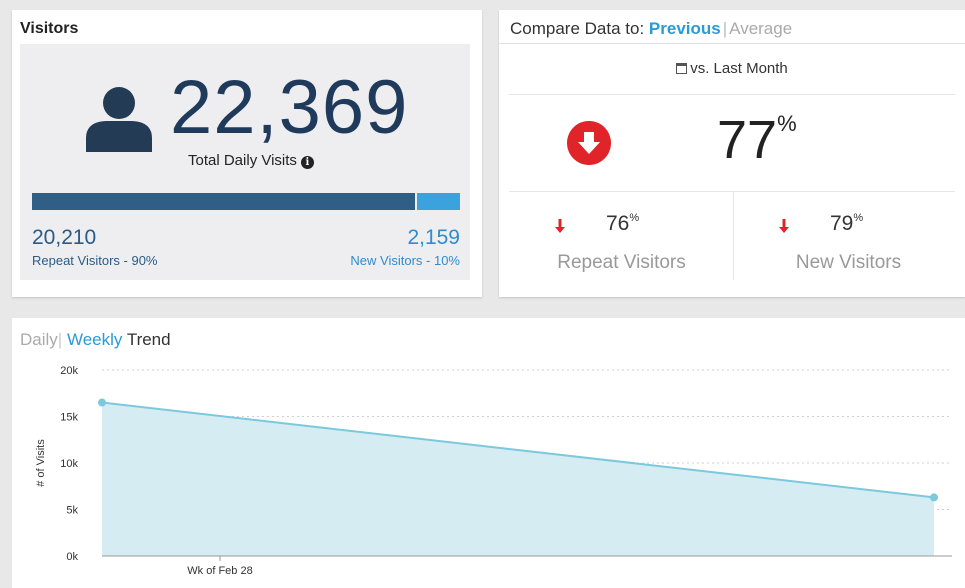 This screenshot has width=965, height=588. I want to click on y-tick-label: 5k, so click(72, 511).